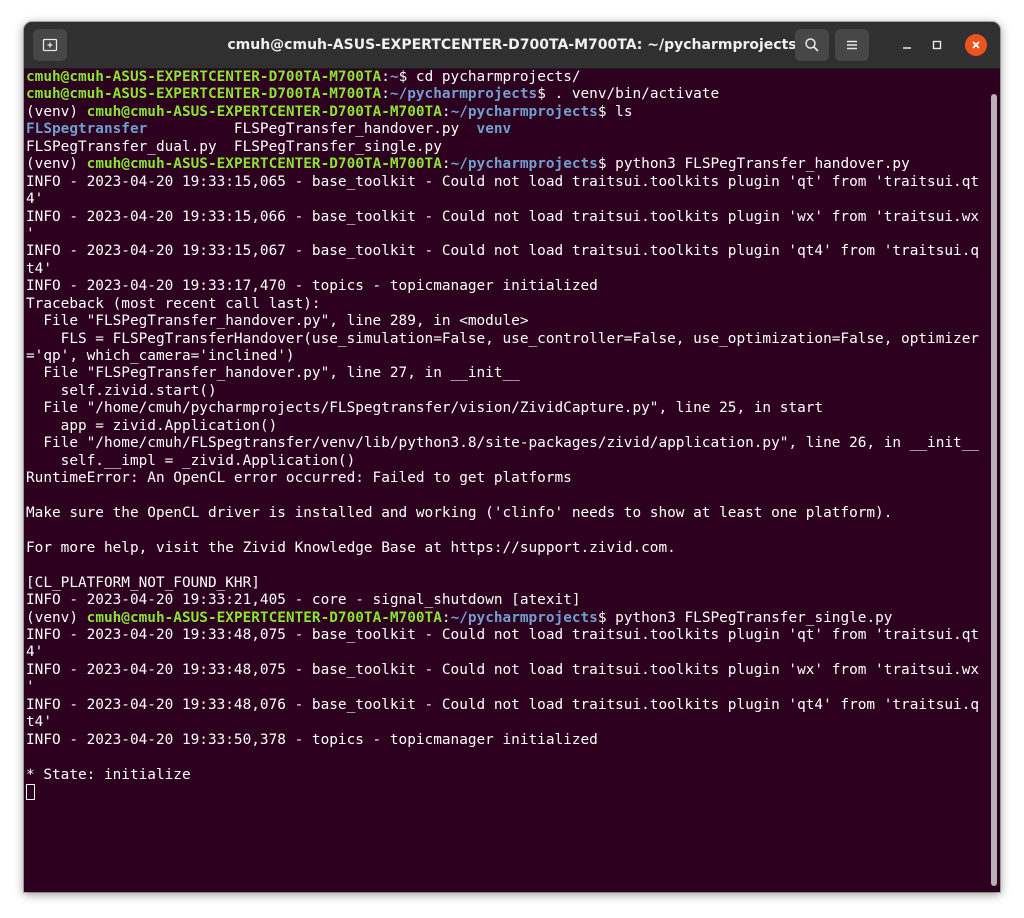 The width and height of the screenshot is (1024, 918). Describe the element at coordinates (173, 303) in the screenshot. I see `terminal-text: Traceback (most recent call last):` at that location.